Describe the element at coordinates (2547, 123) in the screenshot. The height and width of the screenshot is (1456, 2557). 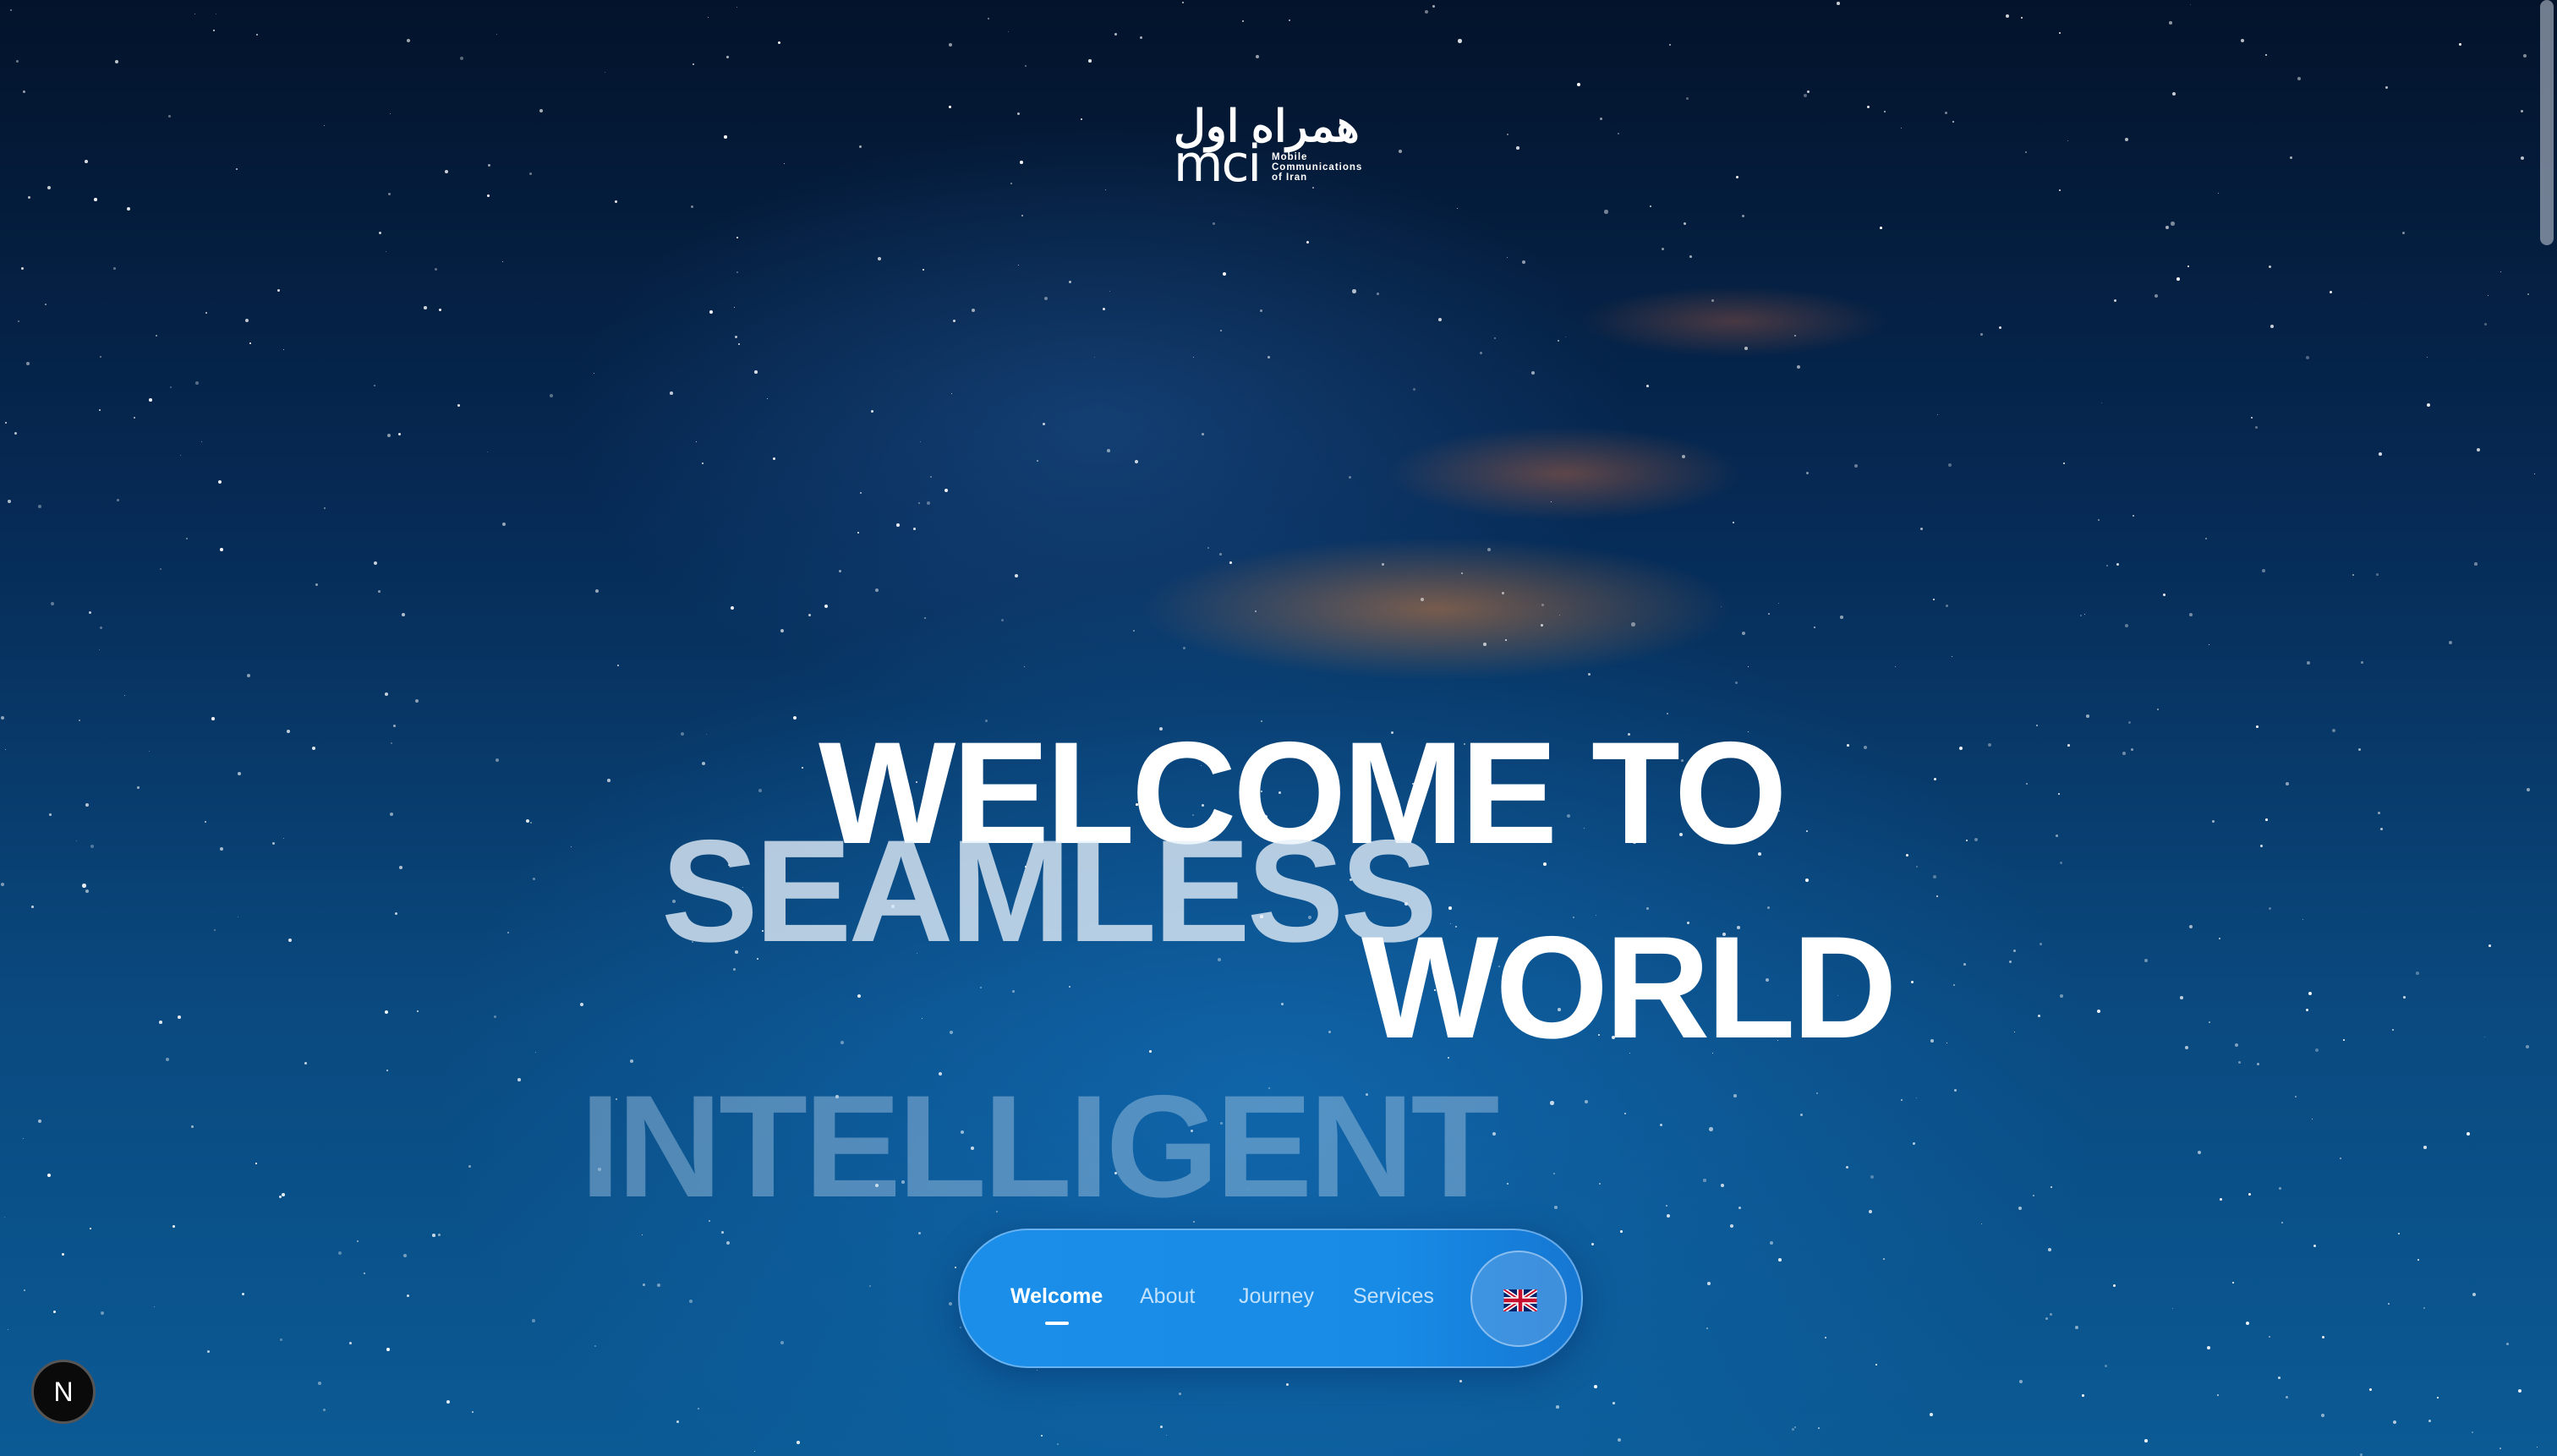
I see `scrollbar-thumb` at that location.